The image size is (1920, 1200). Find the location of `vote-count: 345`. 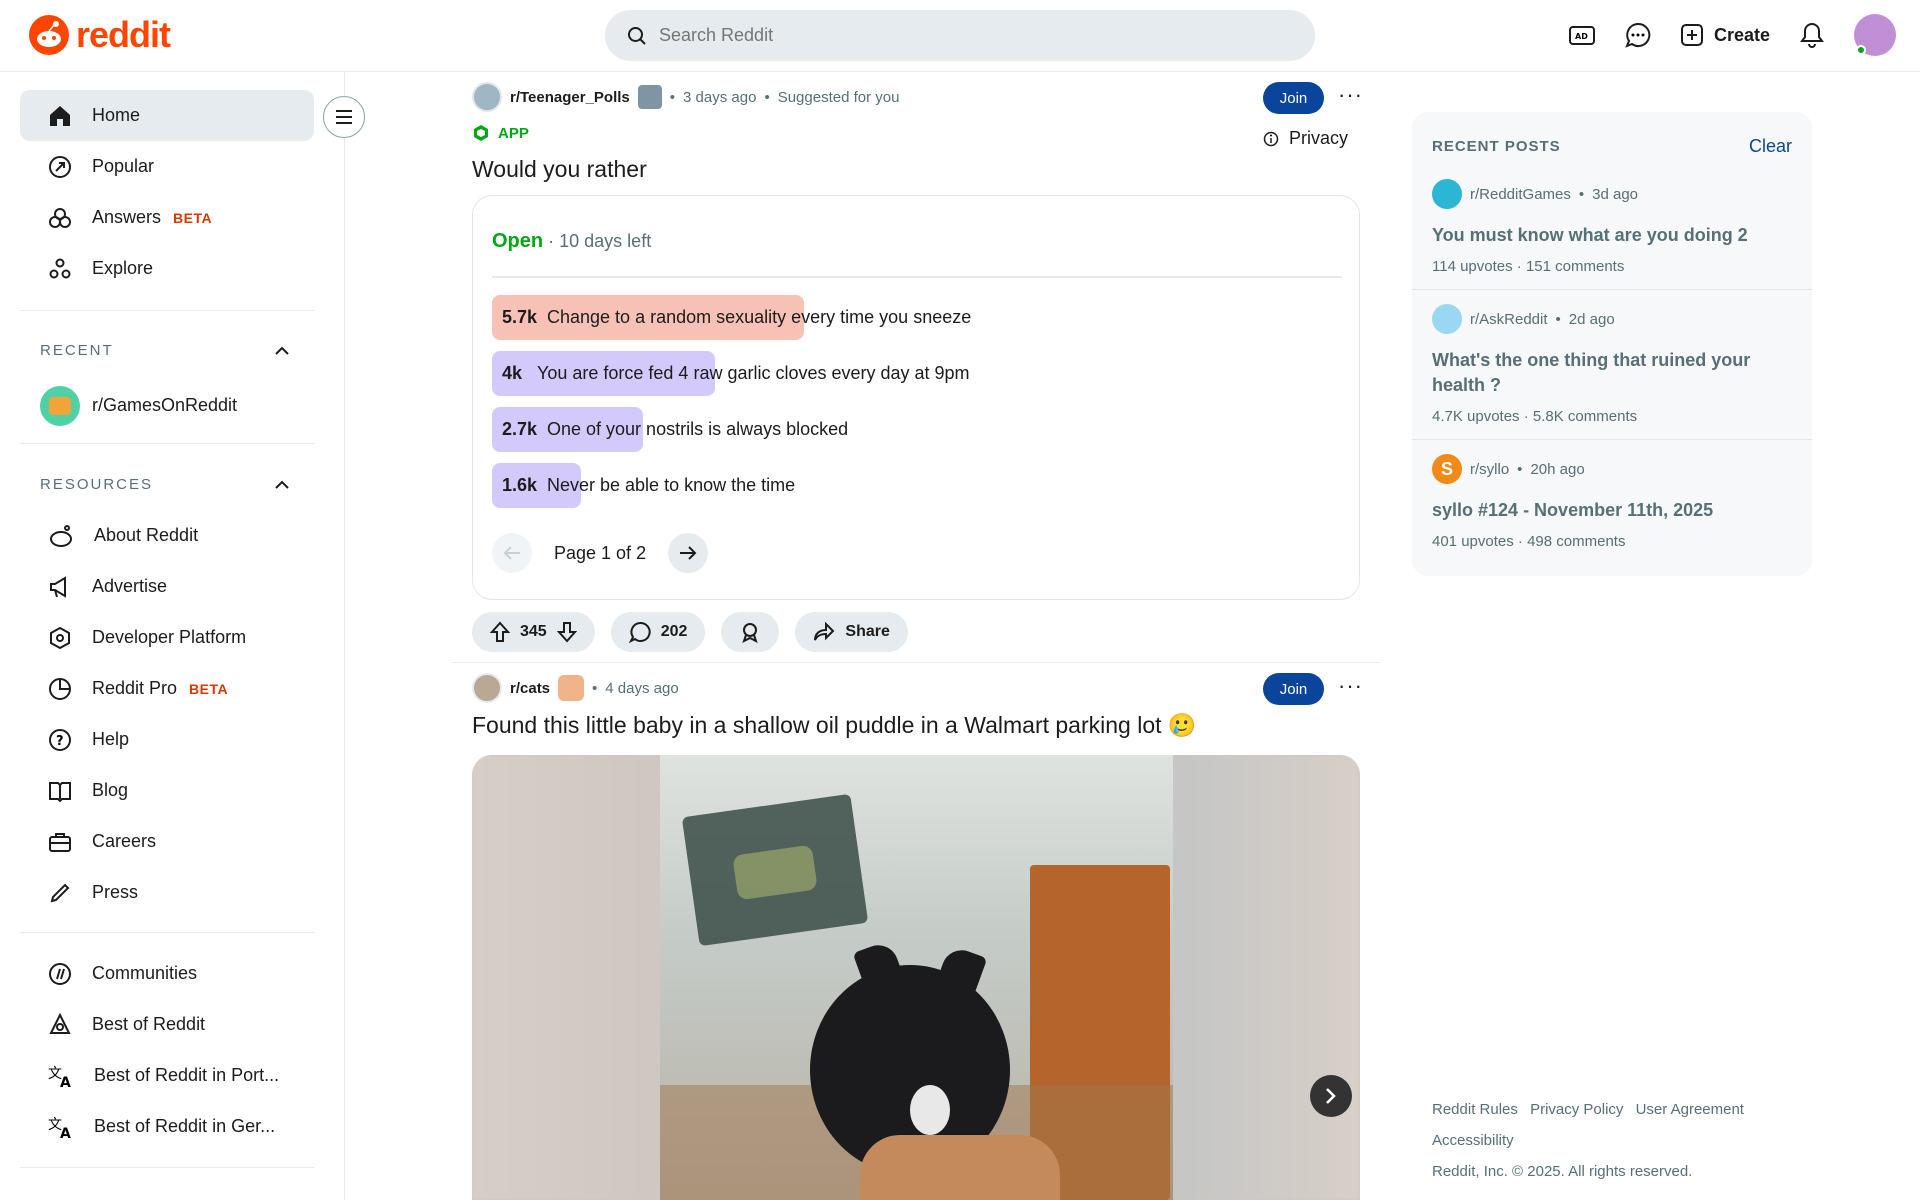

vote-count: 345 is located at coordinates (533, 631).